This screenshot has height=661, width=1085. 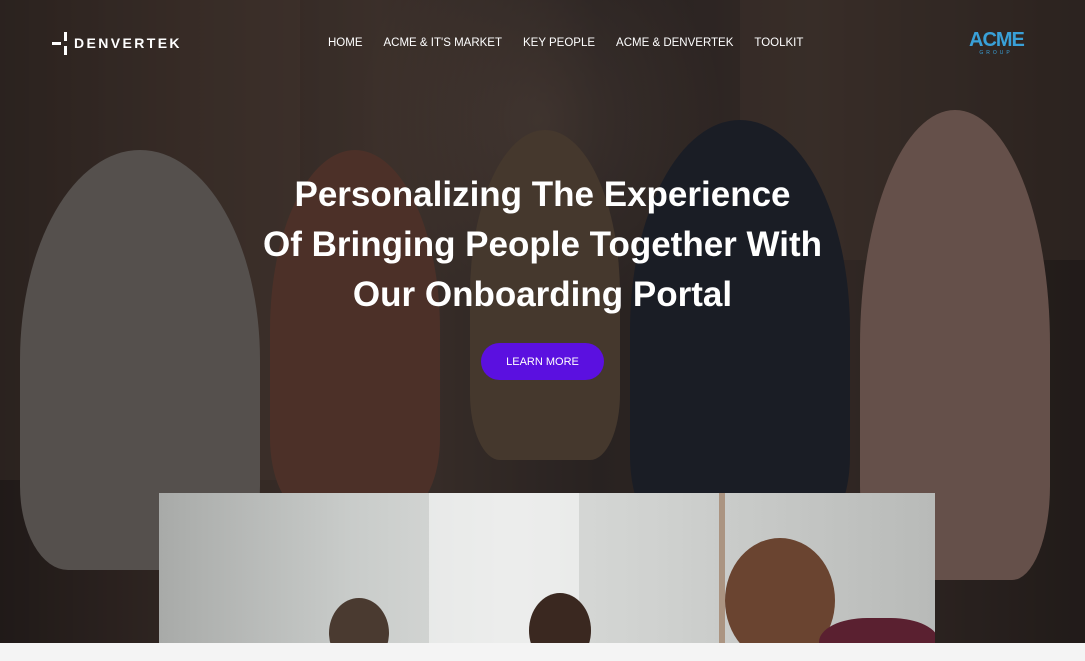 What do you see at coordinates (542, 361) in the screenshot?
I see `learn-more-button: LEARN MORE` at bounding box center [542, 361].